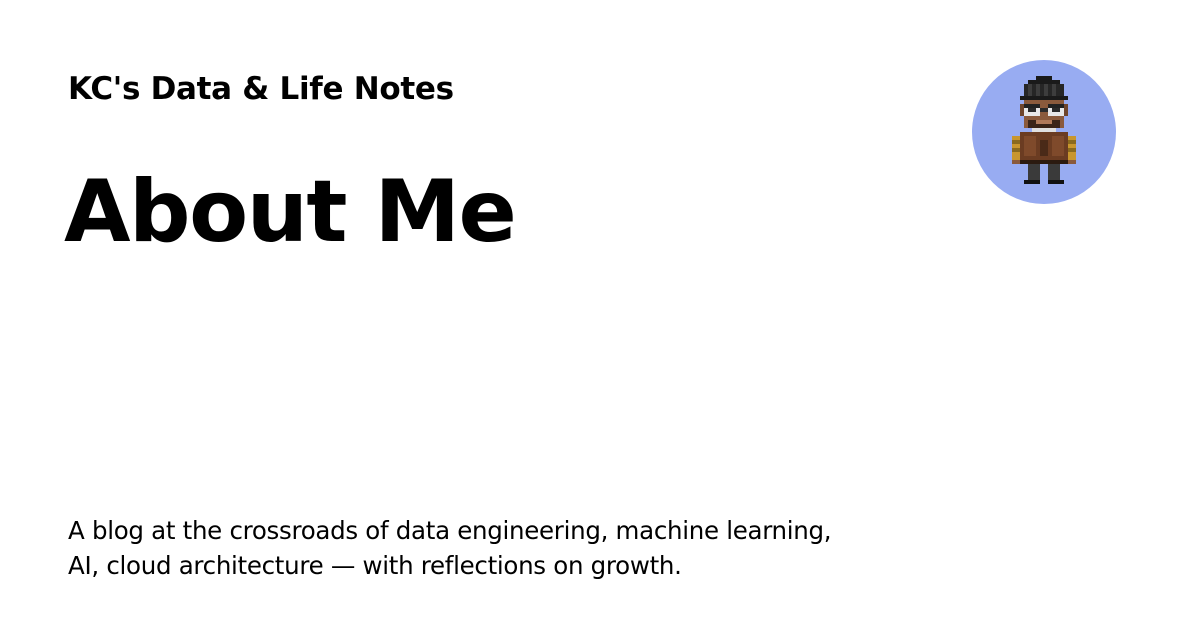 Image resolution: width=1200 pixels, height=630 pixels. I want to click on site-title: KC's Data & Life Notes, so click(261, 89).